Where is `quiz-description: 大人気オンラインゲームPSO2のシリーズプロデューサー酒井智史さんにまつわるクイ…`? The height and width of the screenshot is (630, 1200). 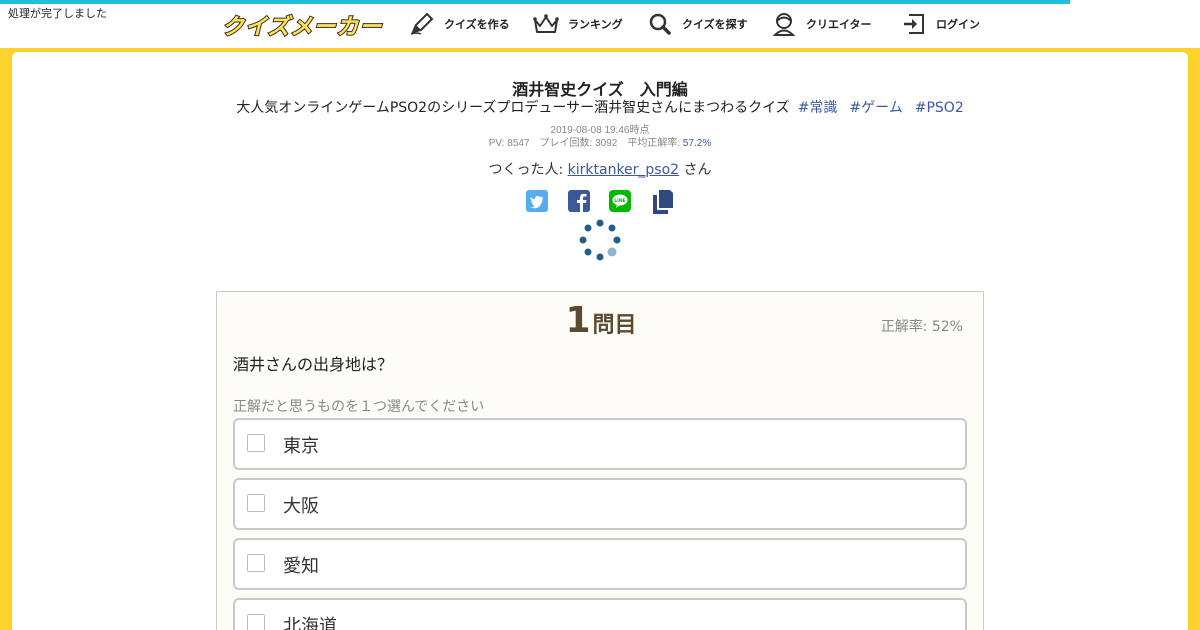
quiz-description: 大人気オンラインゲームPSO2のシリーズプロデューサー酒井智史さんにまつわるクイ… is located at coordinates (600, 107).